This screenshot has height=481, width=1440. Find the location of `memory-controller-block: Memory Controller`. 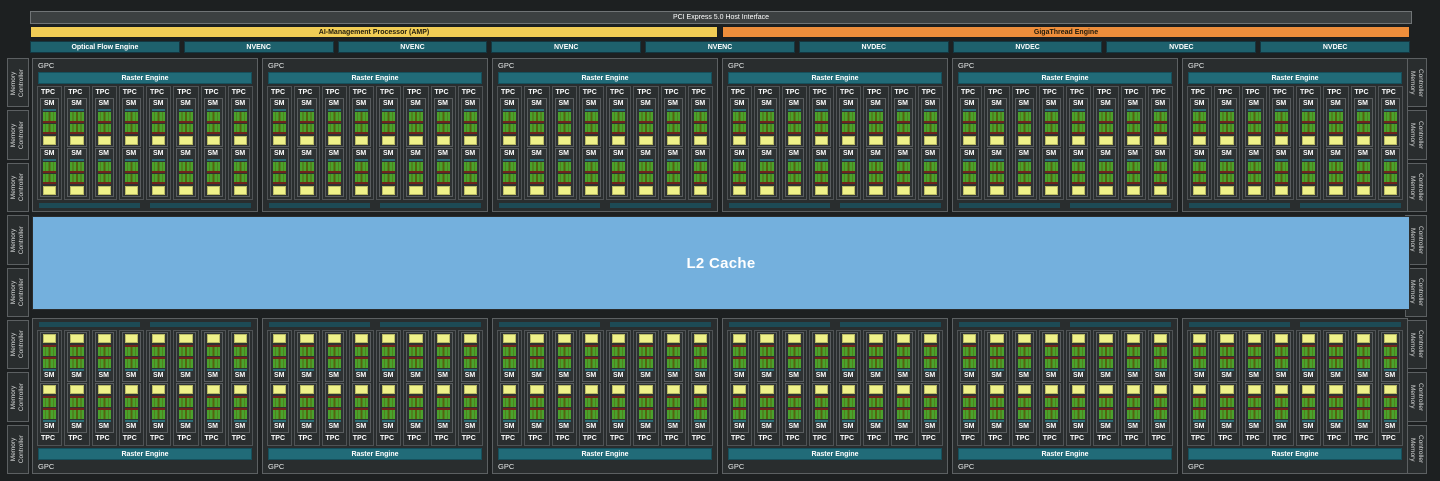

memory-controller-block: Memory Controller is located at coordinates (1416, 187).